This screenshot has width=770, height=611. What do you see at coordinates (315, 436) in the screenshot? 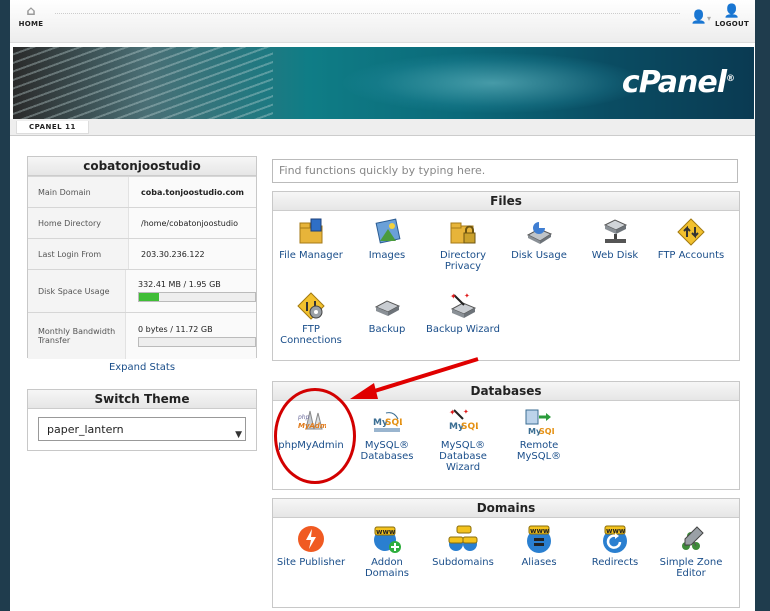
I see `annotation-circle` at bounding box center [315, 436].